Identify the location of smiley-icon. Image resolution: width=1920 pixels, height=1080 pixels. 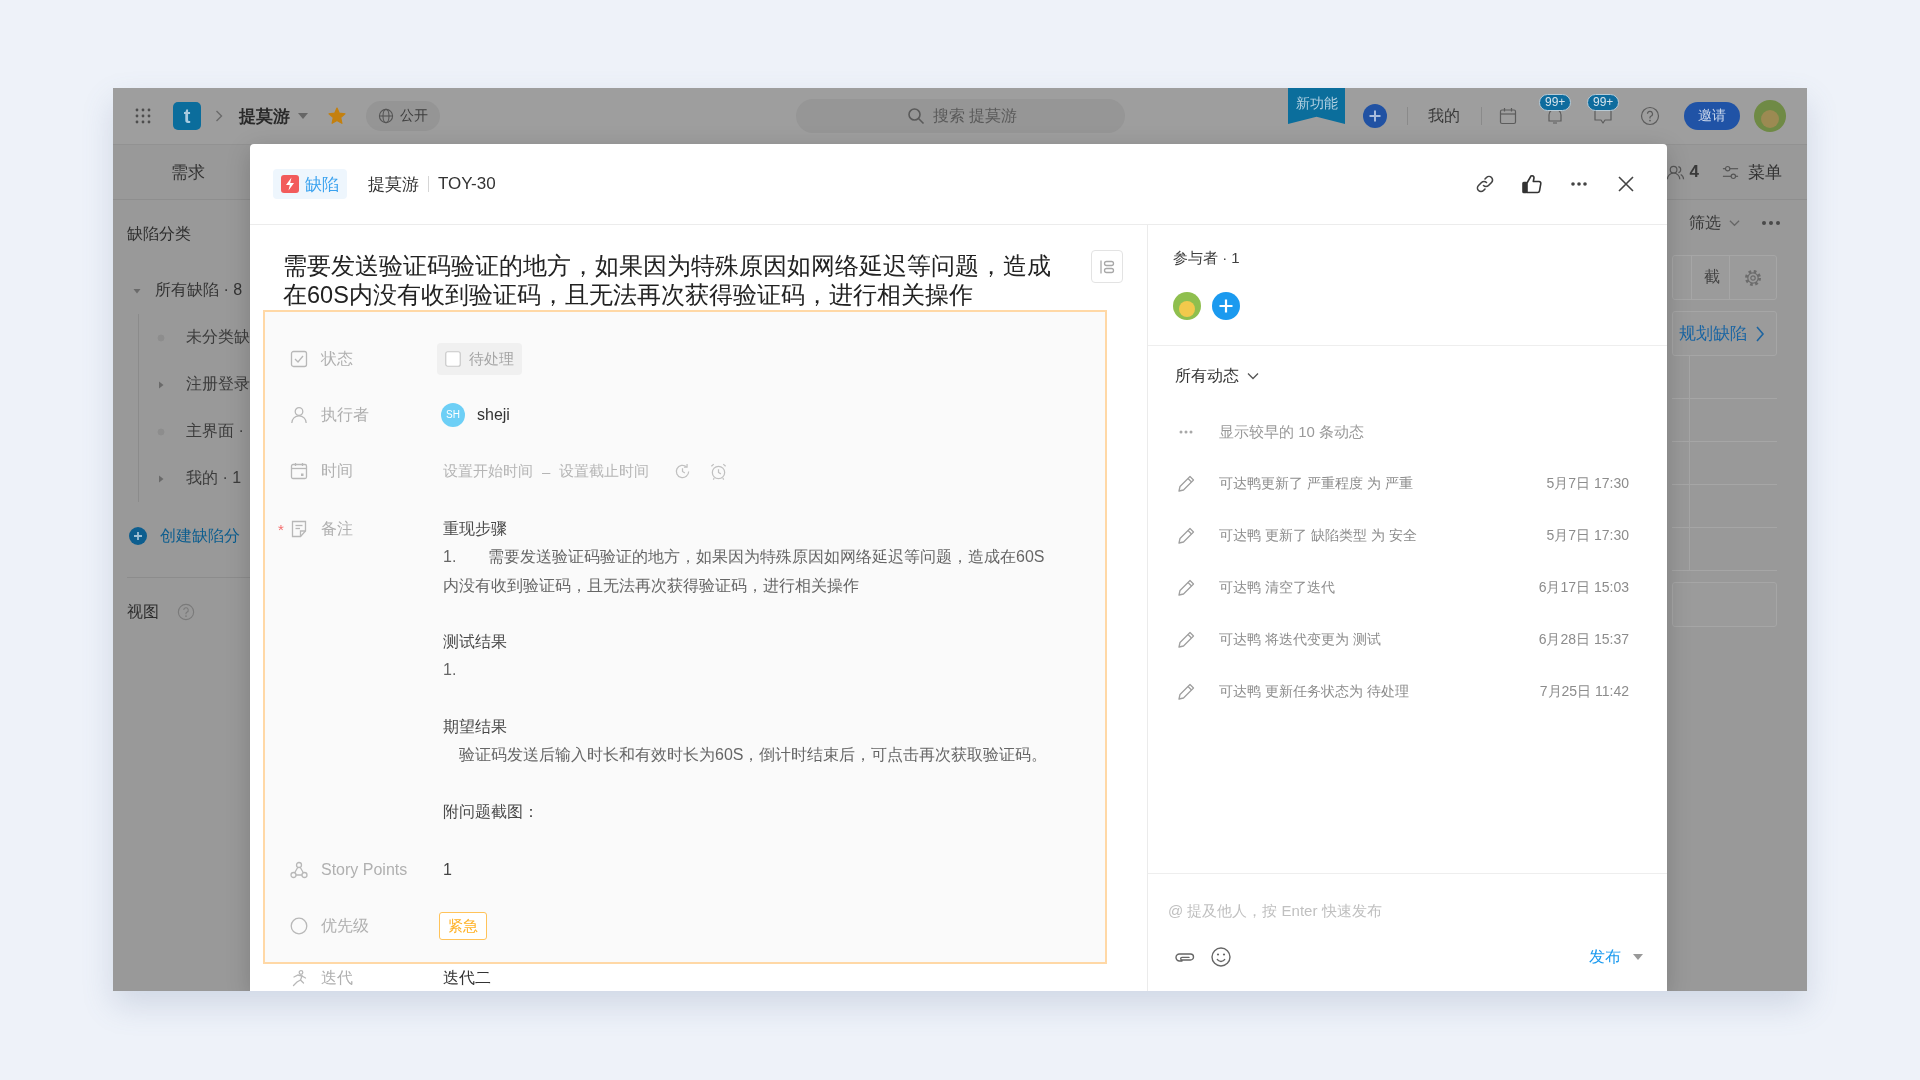
(1221, 957).